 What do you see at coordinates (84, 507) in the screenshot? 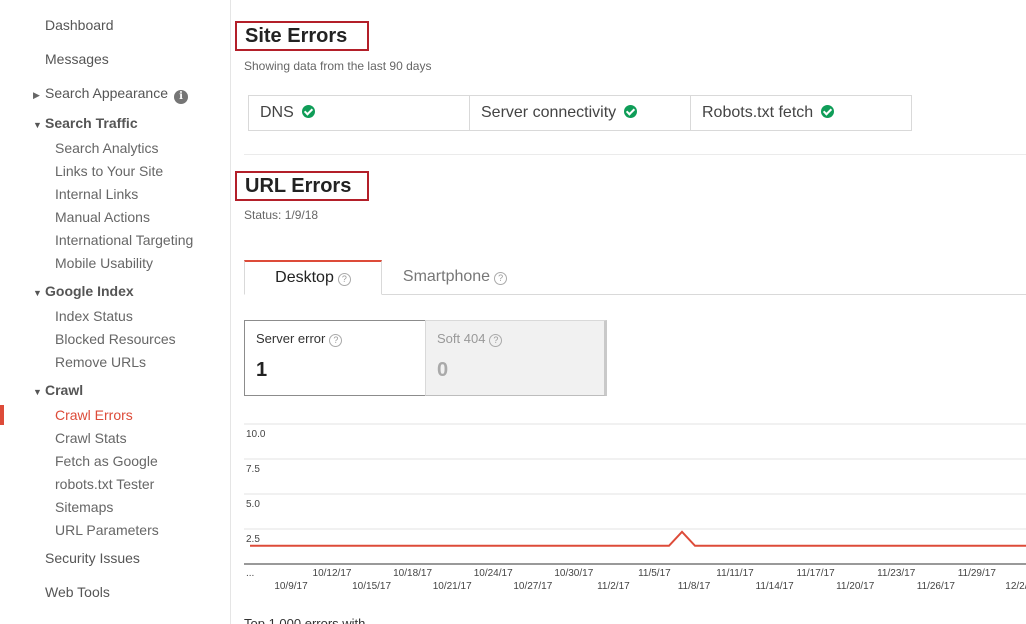
I see `sidebar-item-sitemaps: Sitemaps` at bounding box center [84, 507].